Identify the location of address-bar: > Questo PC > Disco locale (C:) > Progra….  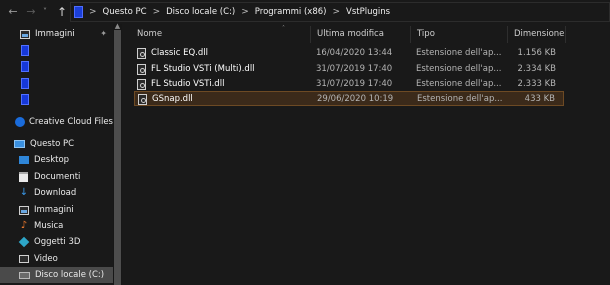
(340, 12).